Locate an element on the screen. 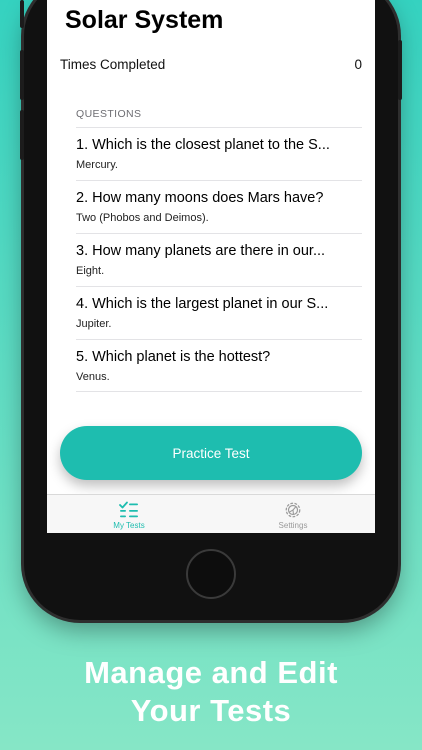  tab-my-tests: My Tests is located at coordinates (129, 514).